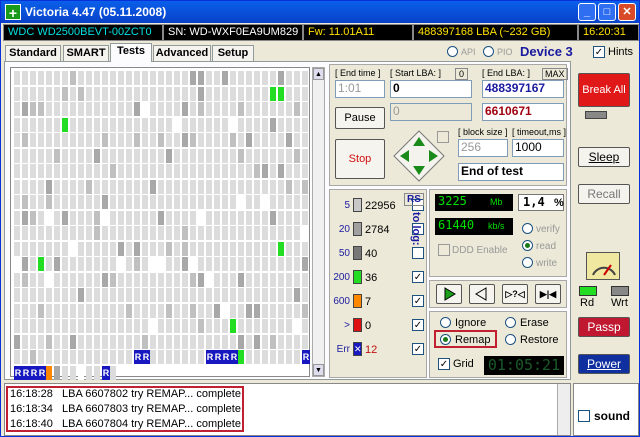 The image size is (640, 437). What do you see at coordinates (182, 53) in the screenshot?
I see `tab-advanced: Advanced` at bounding box center [182, 53].